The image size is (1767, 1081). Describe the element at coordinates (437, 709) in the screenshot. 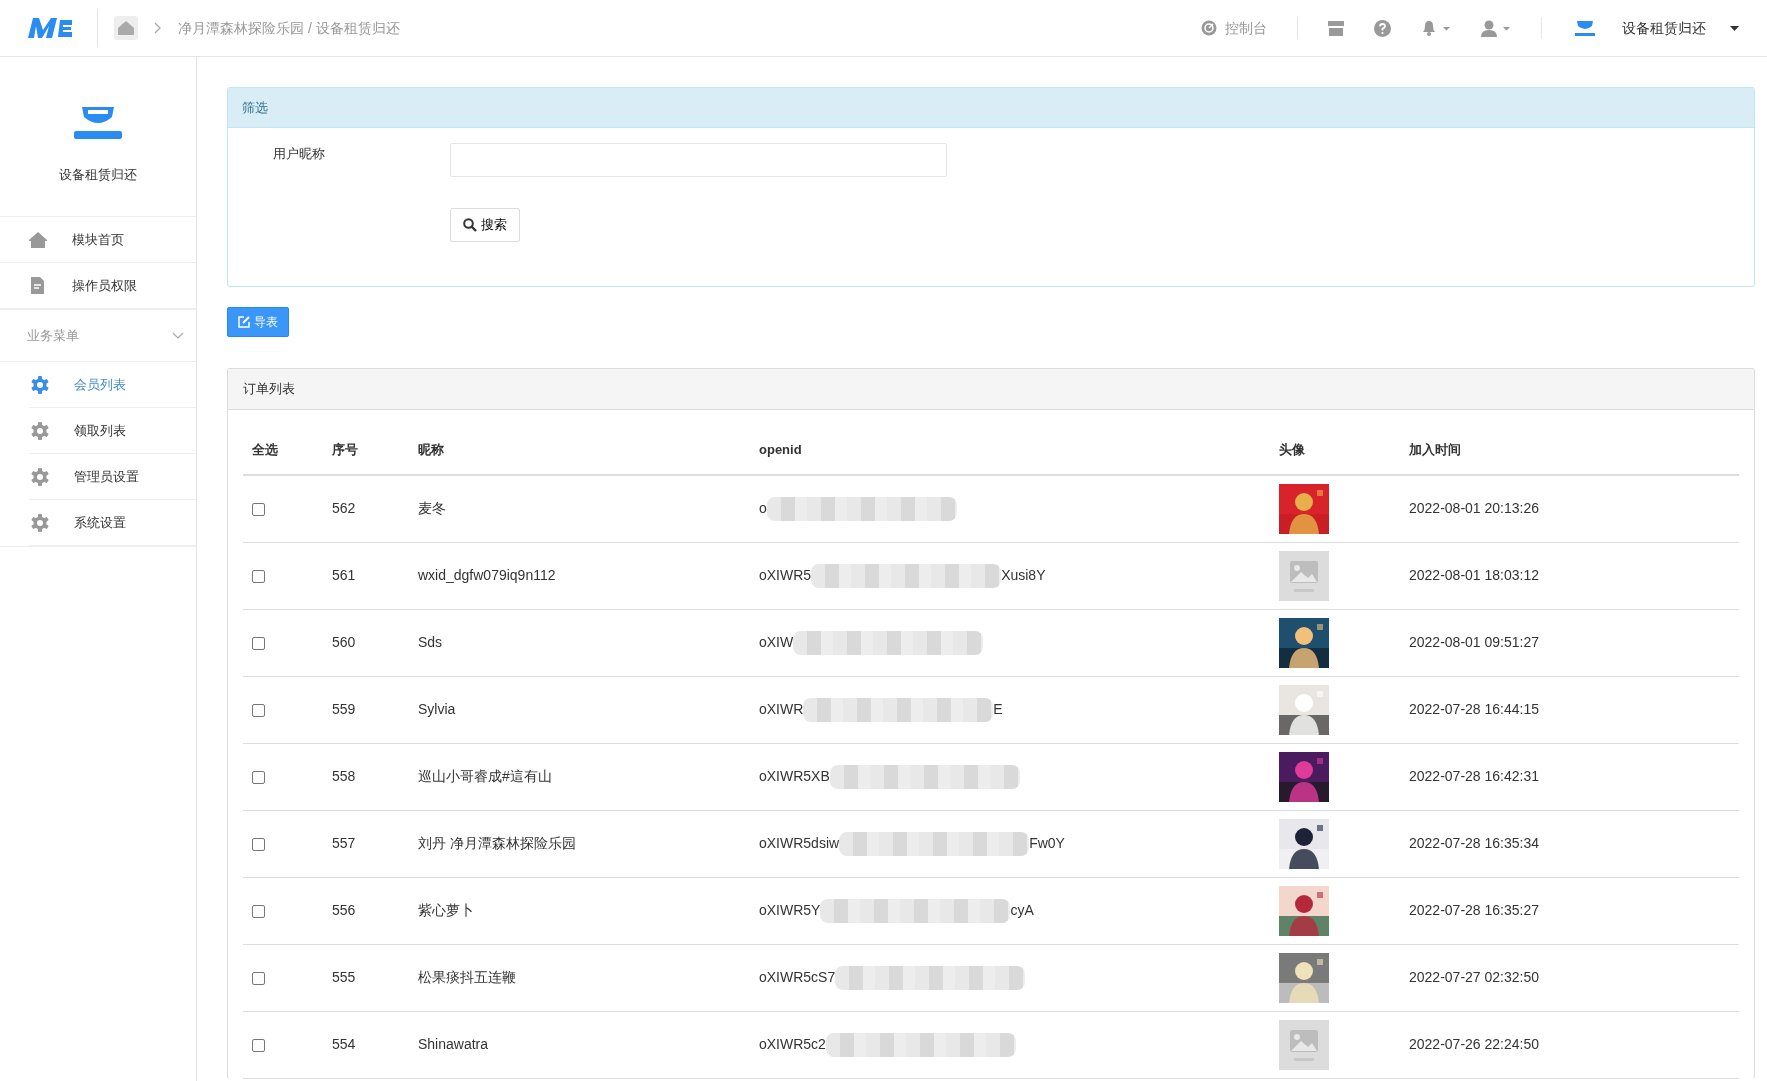

I see `table-cell: Sylvia` at that location.